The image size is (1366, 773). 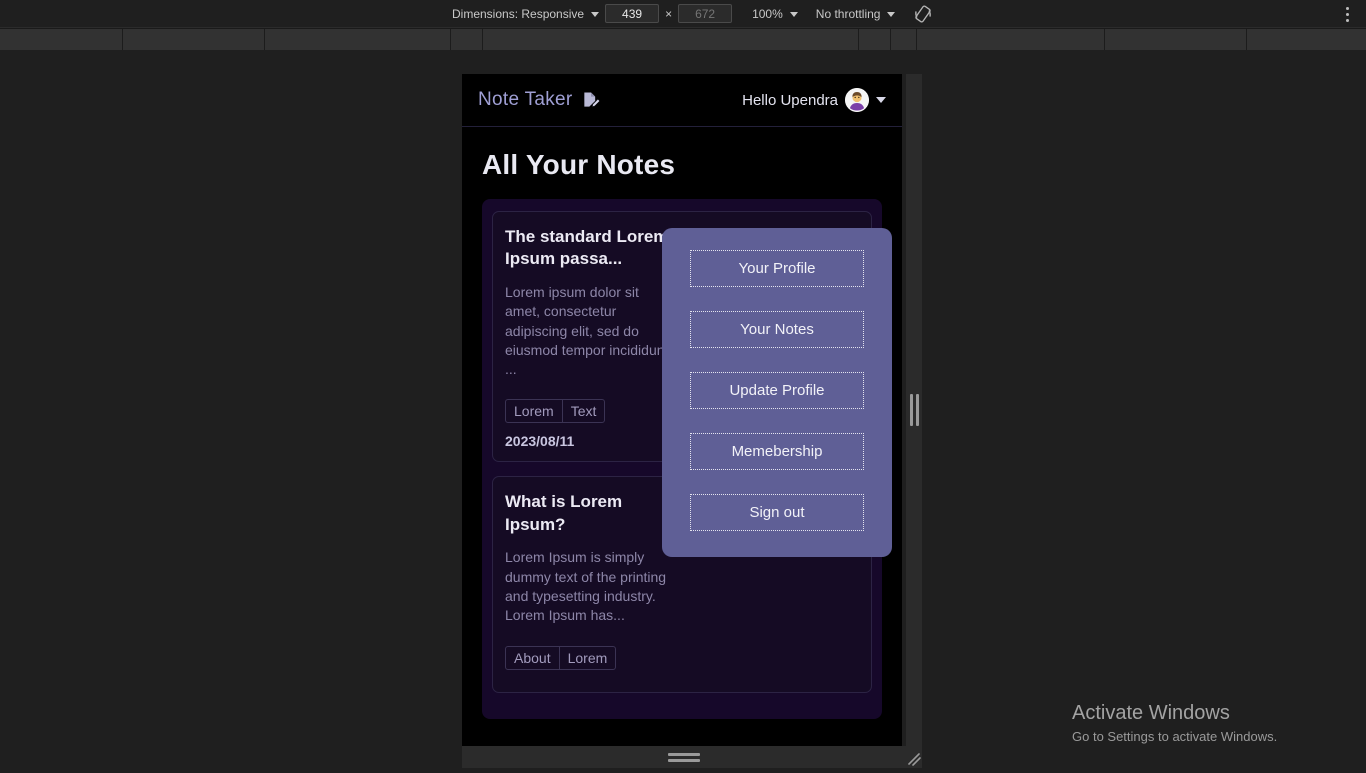 What do you see at coordinates (632, 13) in the screenshot?
I see `viewport-width-input` at bounding box center [632, 13].